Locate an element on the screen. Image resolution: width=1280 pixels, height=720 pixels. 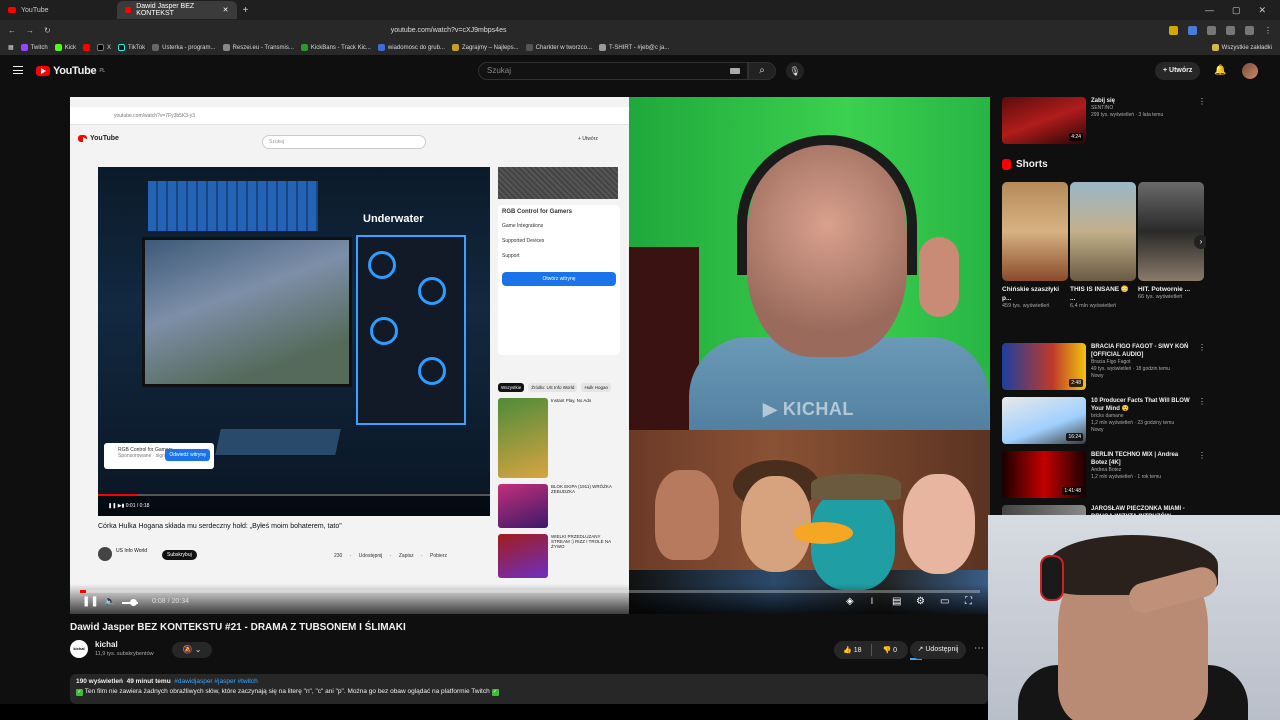
autoplay-toggle: ⏽ is located at coordinates (872, 601).